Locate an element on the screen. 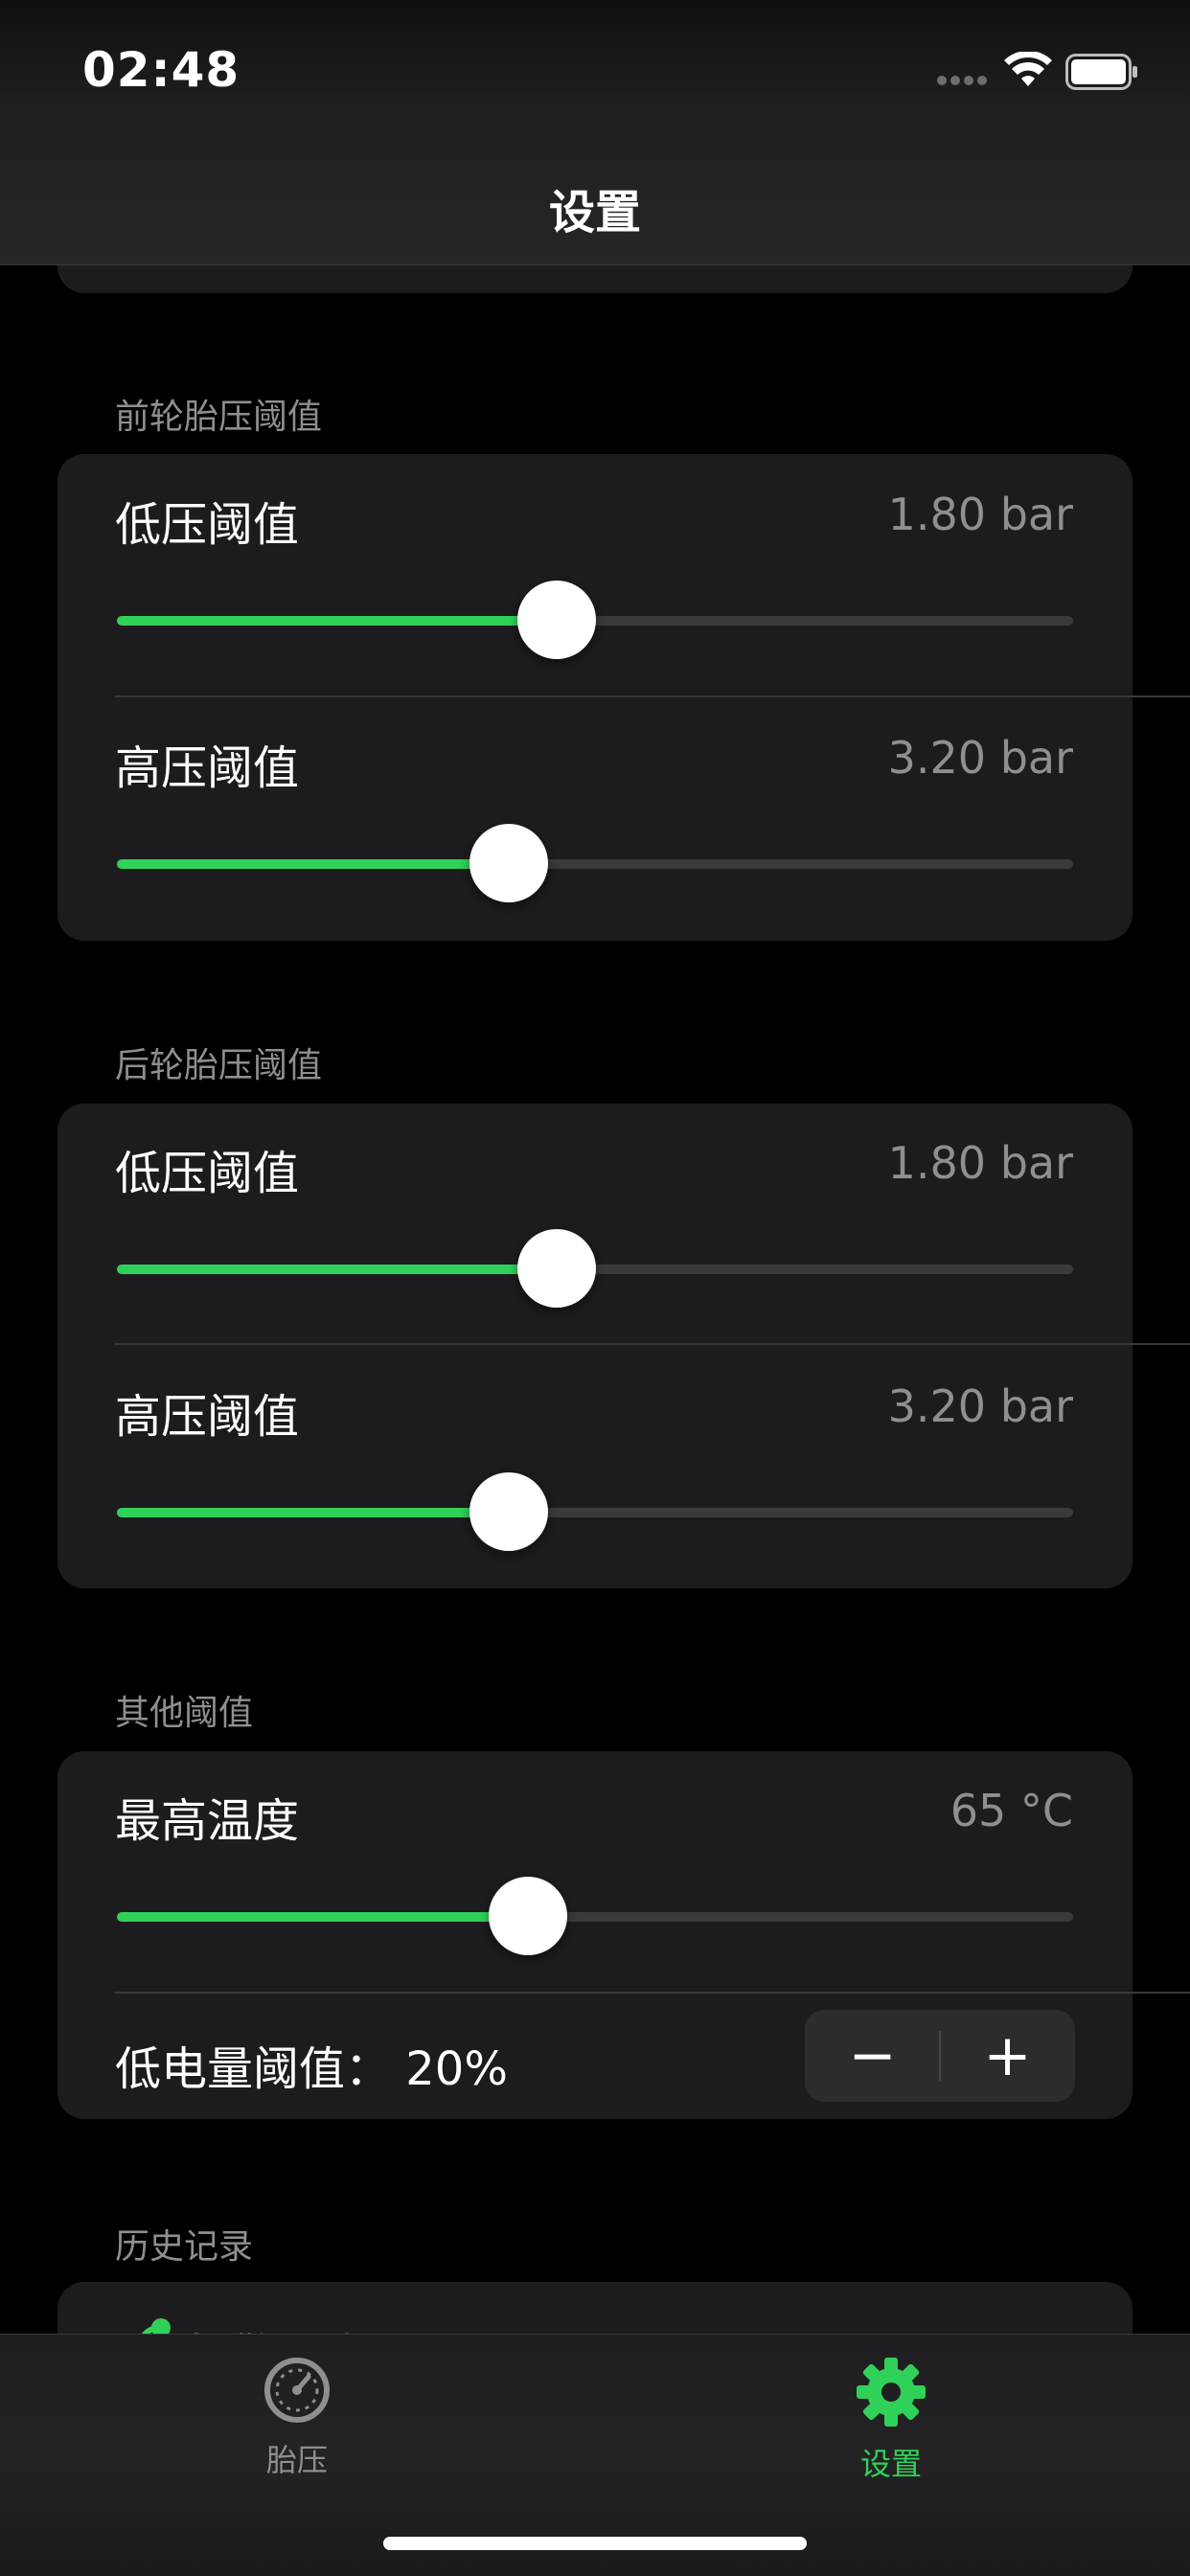  tab-settings: 设置 is located at coordinates (891, 2420).